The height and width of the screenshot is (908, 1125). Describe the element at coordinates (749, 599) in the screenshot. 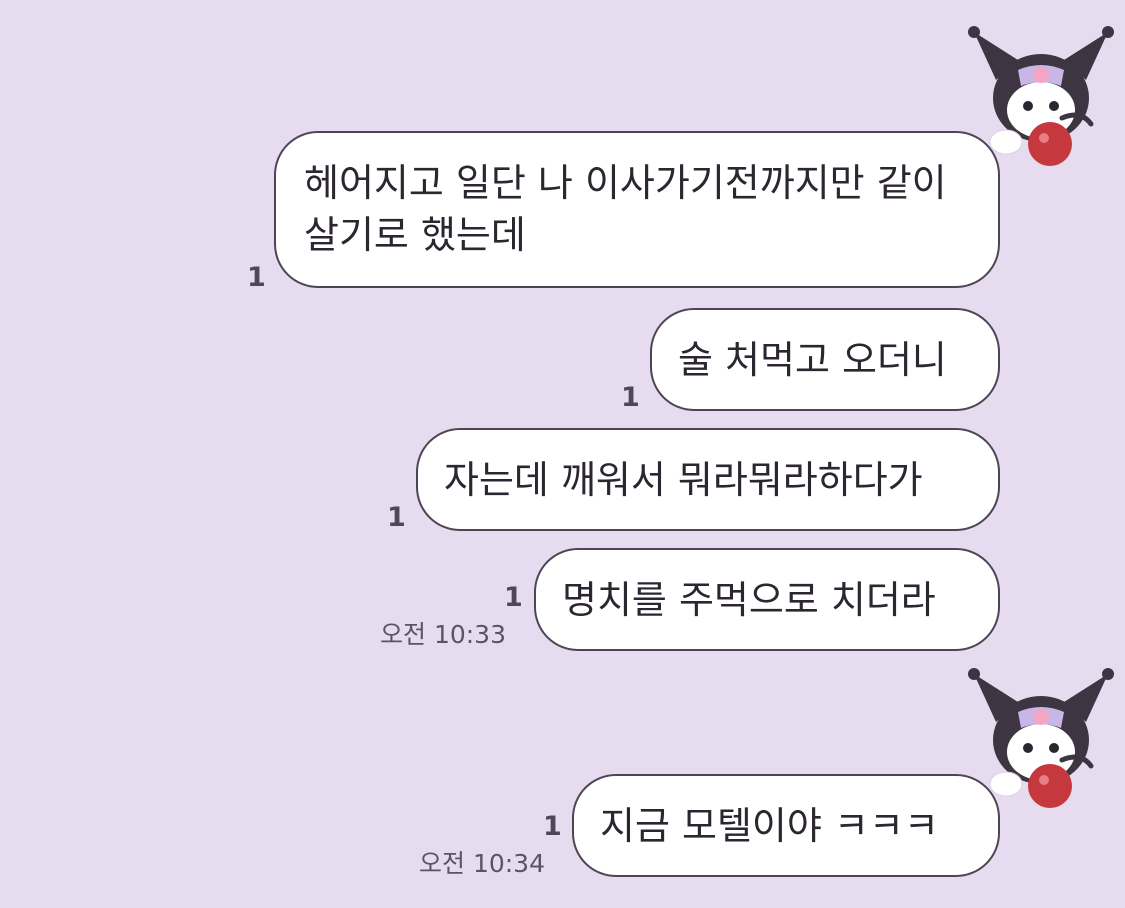

I see `message-text: 명치를 주먹으로 치더라` at that location.